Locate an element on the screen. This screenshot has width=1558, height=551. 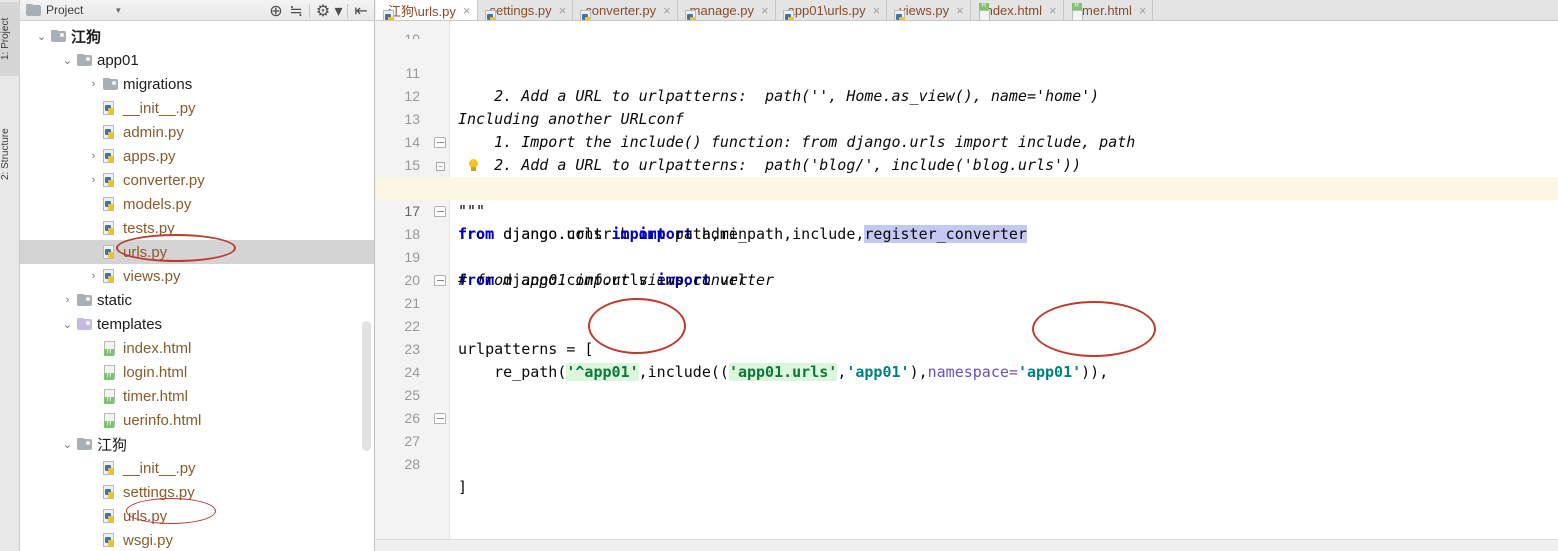
tree-row-admin.py: admin.py is located at coordinates (197, 132).